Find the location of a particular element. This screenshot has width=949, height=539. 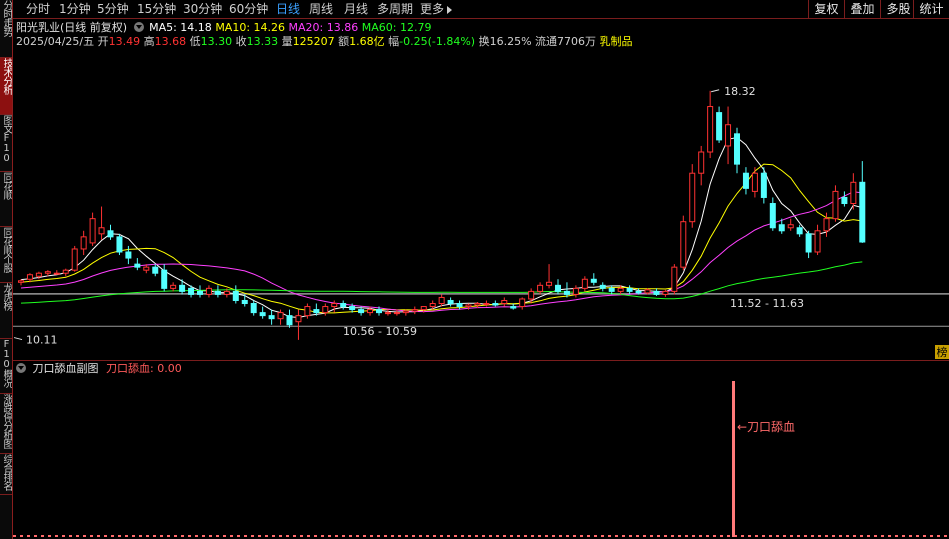

toolbar-button-1: 复权 is located at coordinates (826, 9).